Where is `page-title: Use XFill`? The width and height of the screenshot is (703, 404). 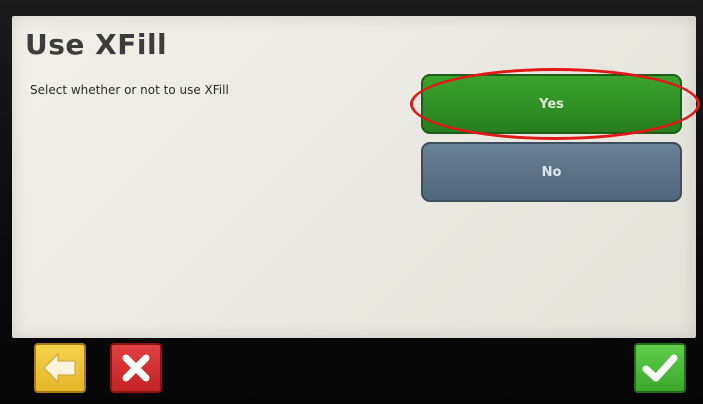 page-title: Use XFill is located at coordinates (96, 44).